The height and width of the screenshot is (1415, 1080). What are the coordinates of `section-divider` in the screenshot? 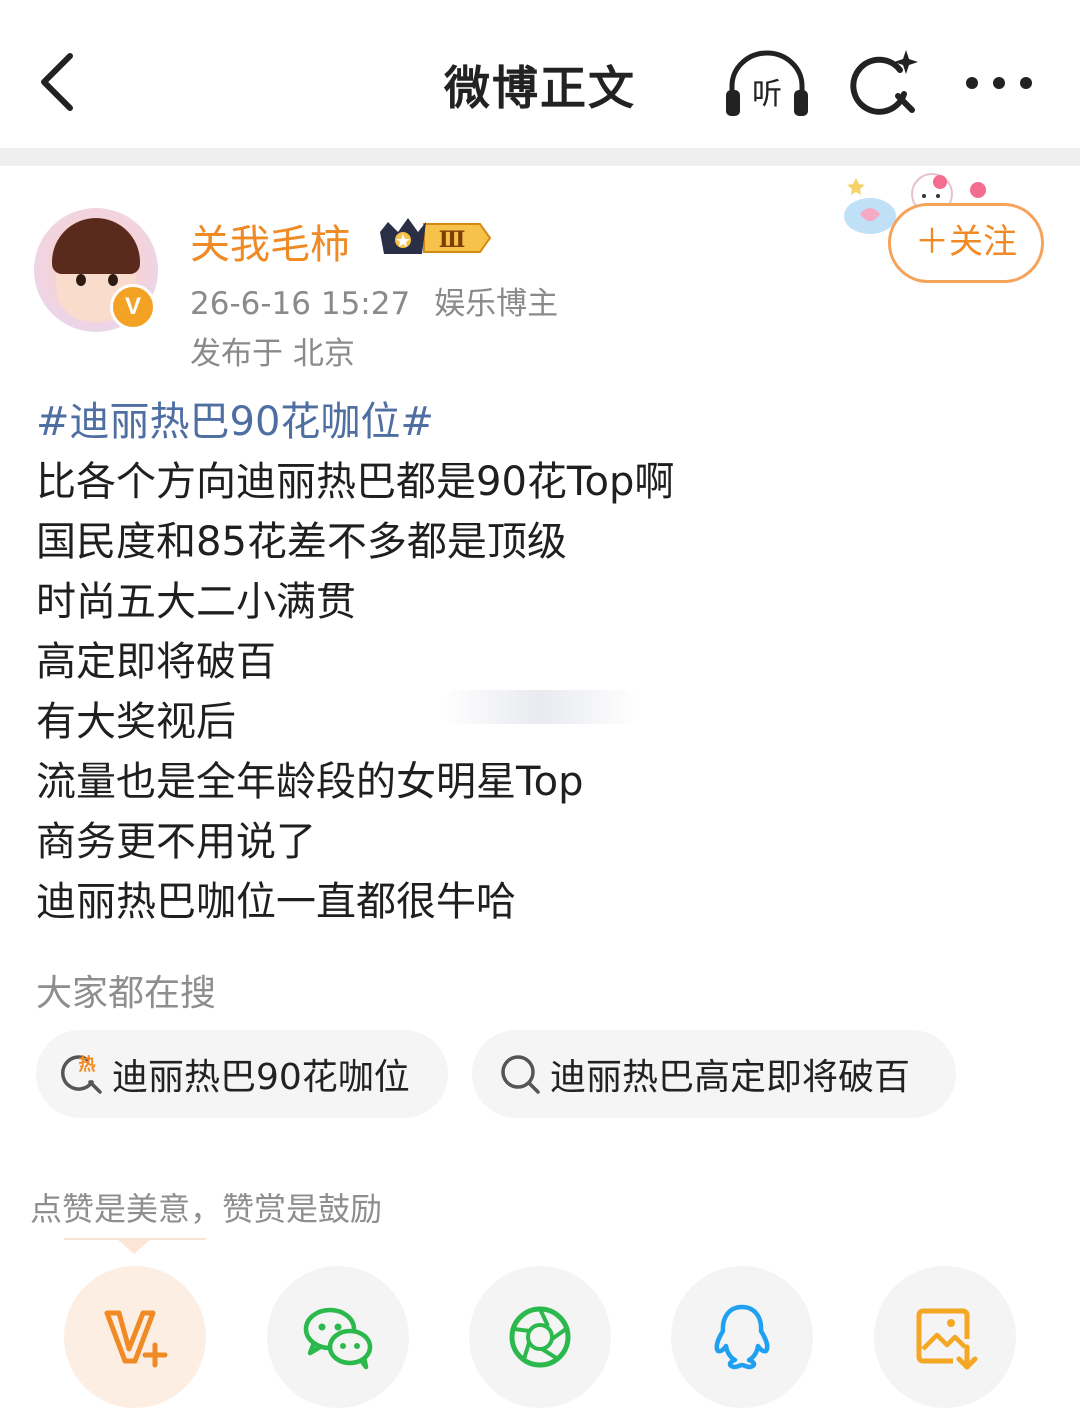 It's located at (540, 157).